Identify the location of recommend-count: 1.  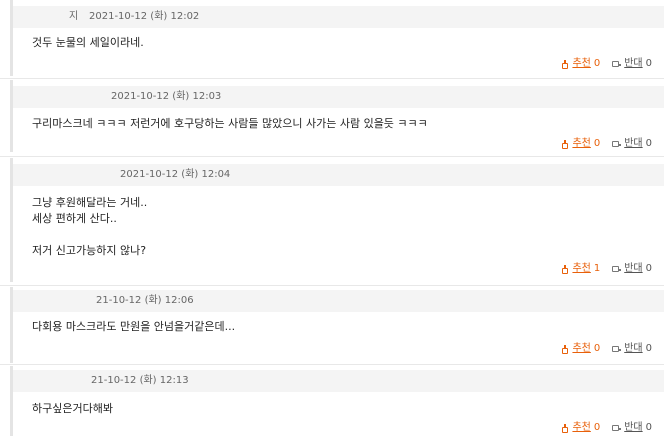
(597, 268).